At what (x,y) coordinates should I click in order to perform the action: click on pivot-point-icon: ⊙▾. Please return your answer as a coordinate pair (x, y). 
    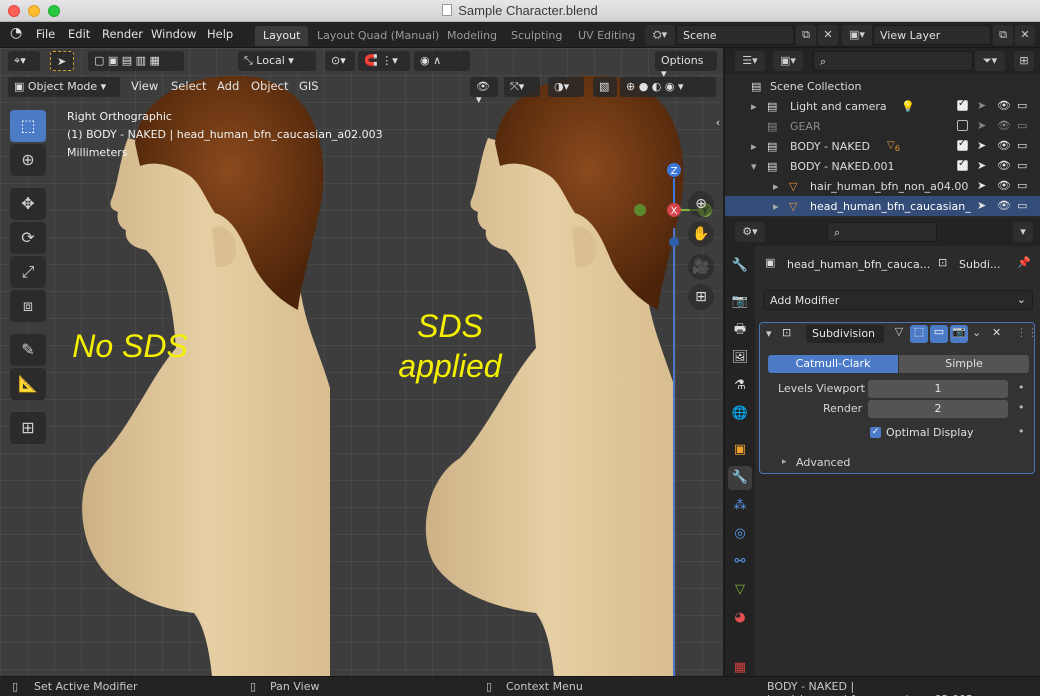
    Looking at the image, I should click on (340, 61).